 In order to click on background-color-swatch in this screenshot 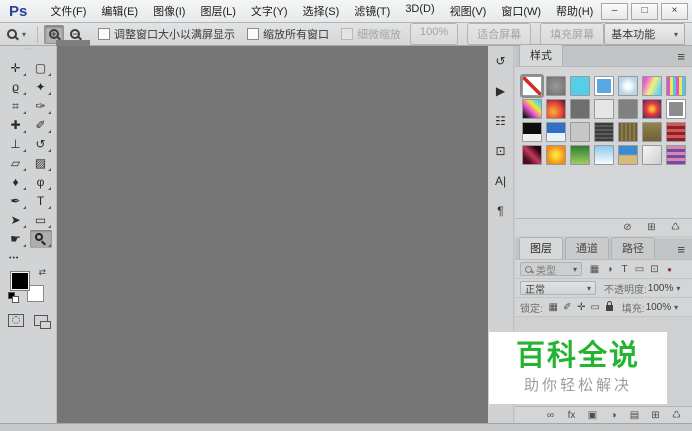, I will do `click(35, 293)`.